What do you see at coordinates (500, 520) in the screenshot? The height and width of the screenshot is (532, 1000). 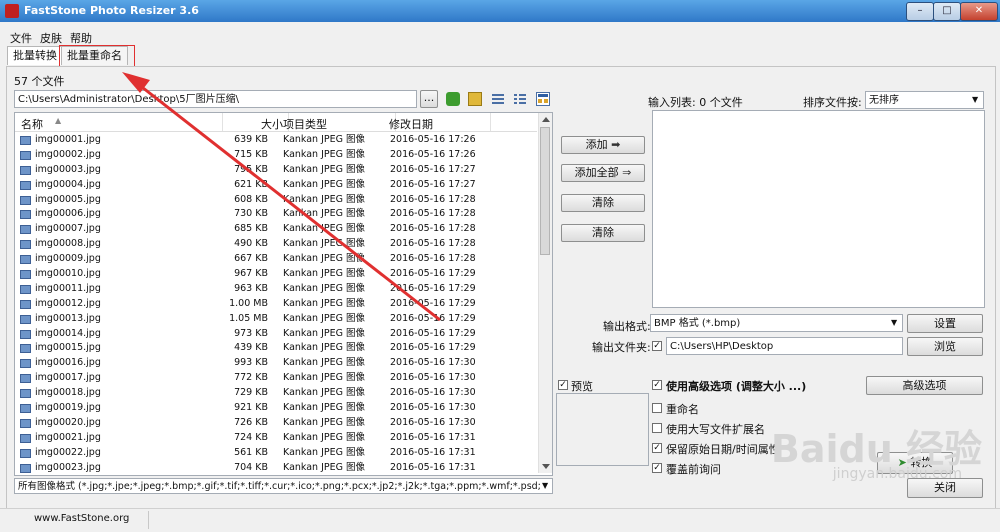 I see `status-bar: www.FastStone.org` at bounding box center [500, 520].